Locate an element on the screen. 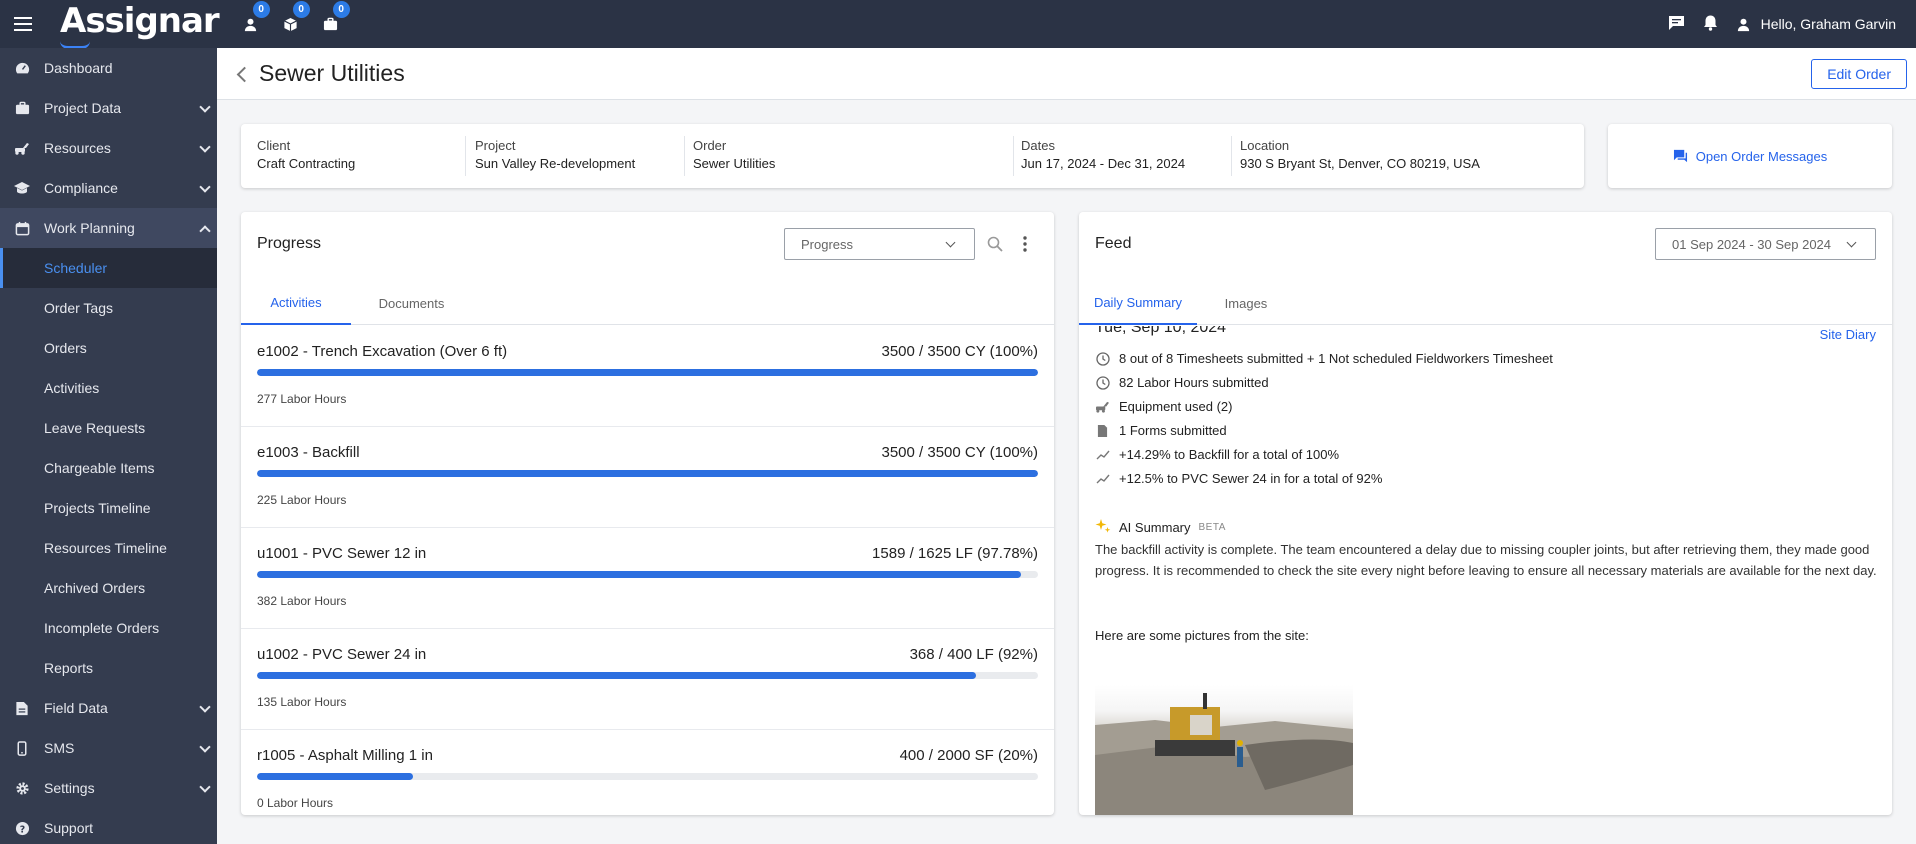 This screenshot has height=844, width=1916. back-icon is located at coordinates (244, 74).